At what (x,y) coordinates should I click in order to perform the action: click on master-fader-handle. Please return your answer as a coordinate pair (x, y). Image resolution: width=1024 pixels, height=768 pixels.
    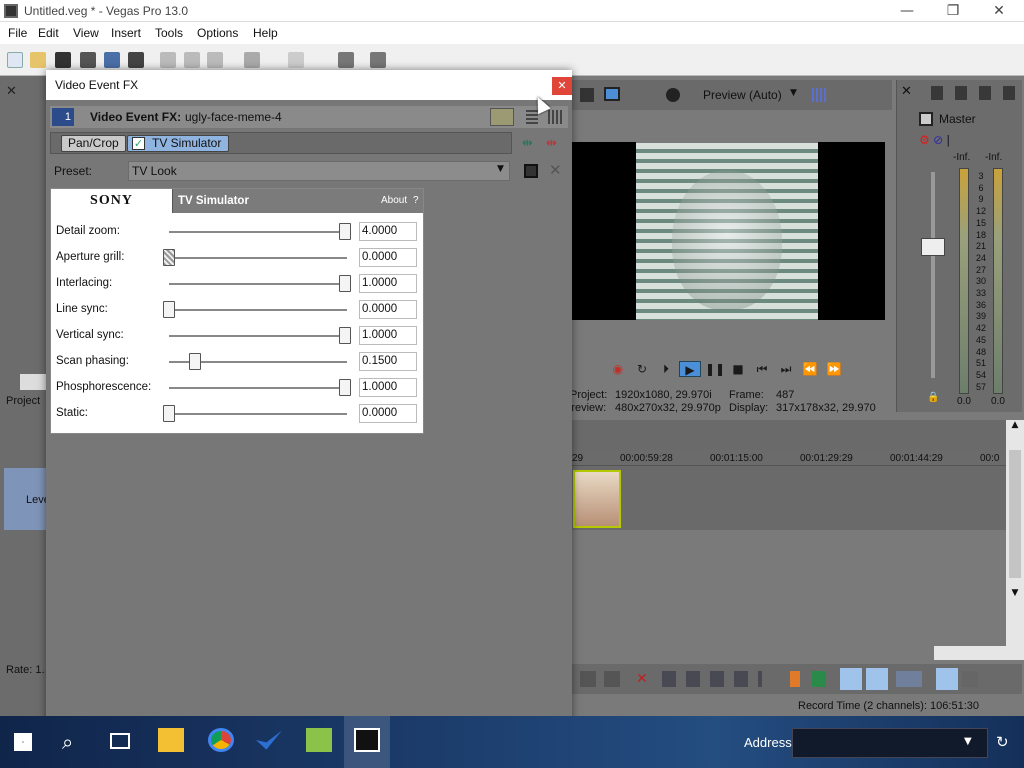
    Looking at the image, I should click on (933, 247).